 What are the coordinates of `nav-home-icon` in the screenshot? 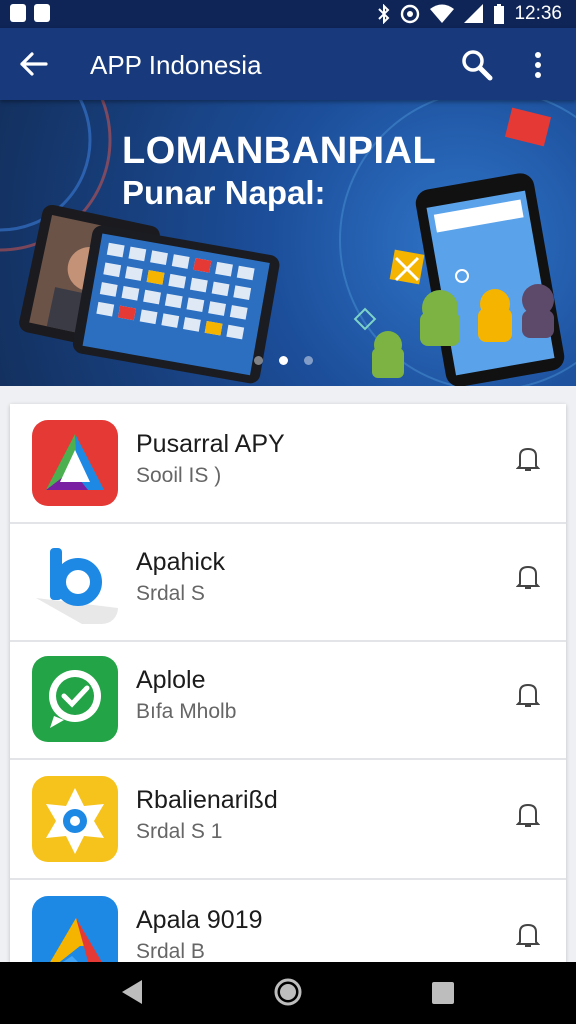 It's located at (288, 992).